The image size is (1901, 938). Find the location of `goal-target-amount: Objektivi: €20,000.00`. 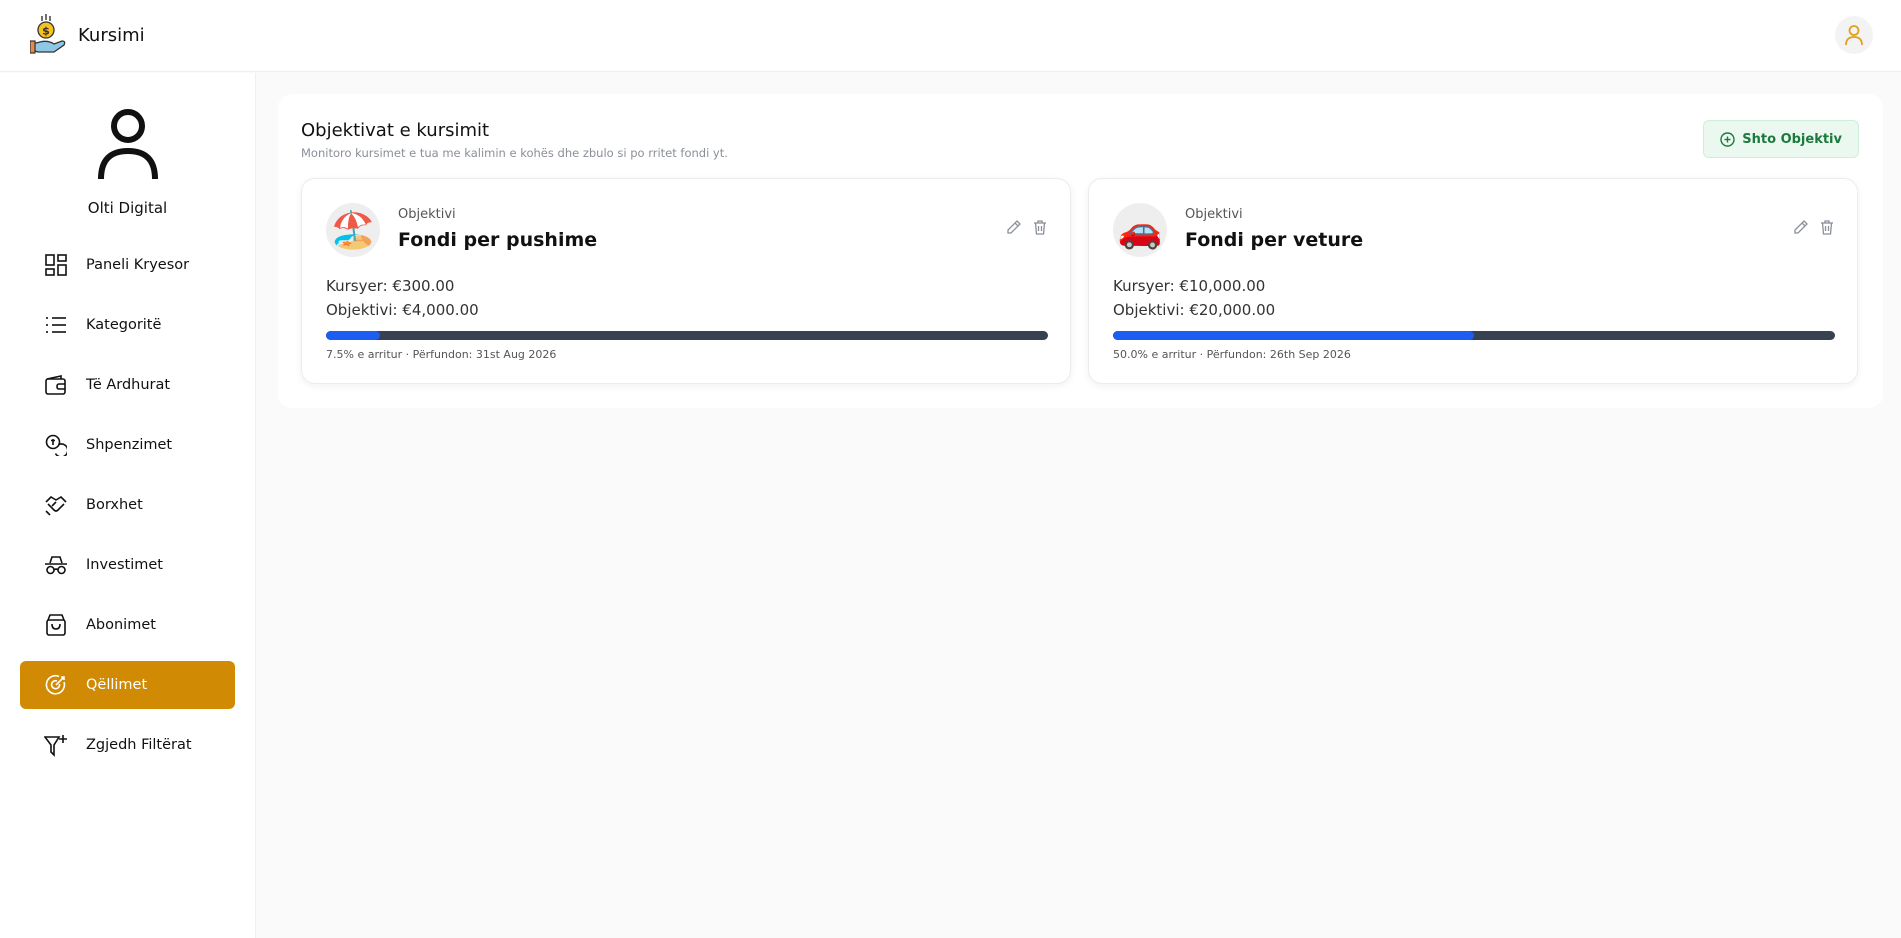

goal-target-amount: Objektivi: €20,000.00 is located at coordinates (1194, 310).